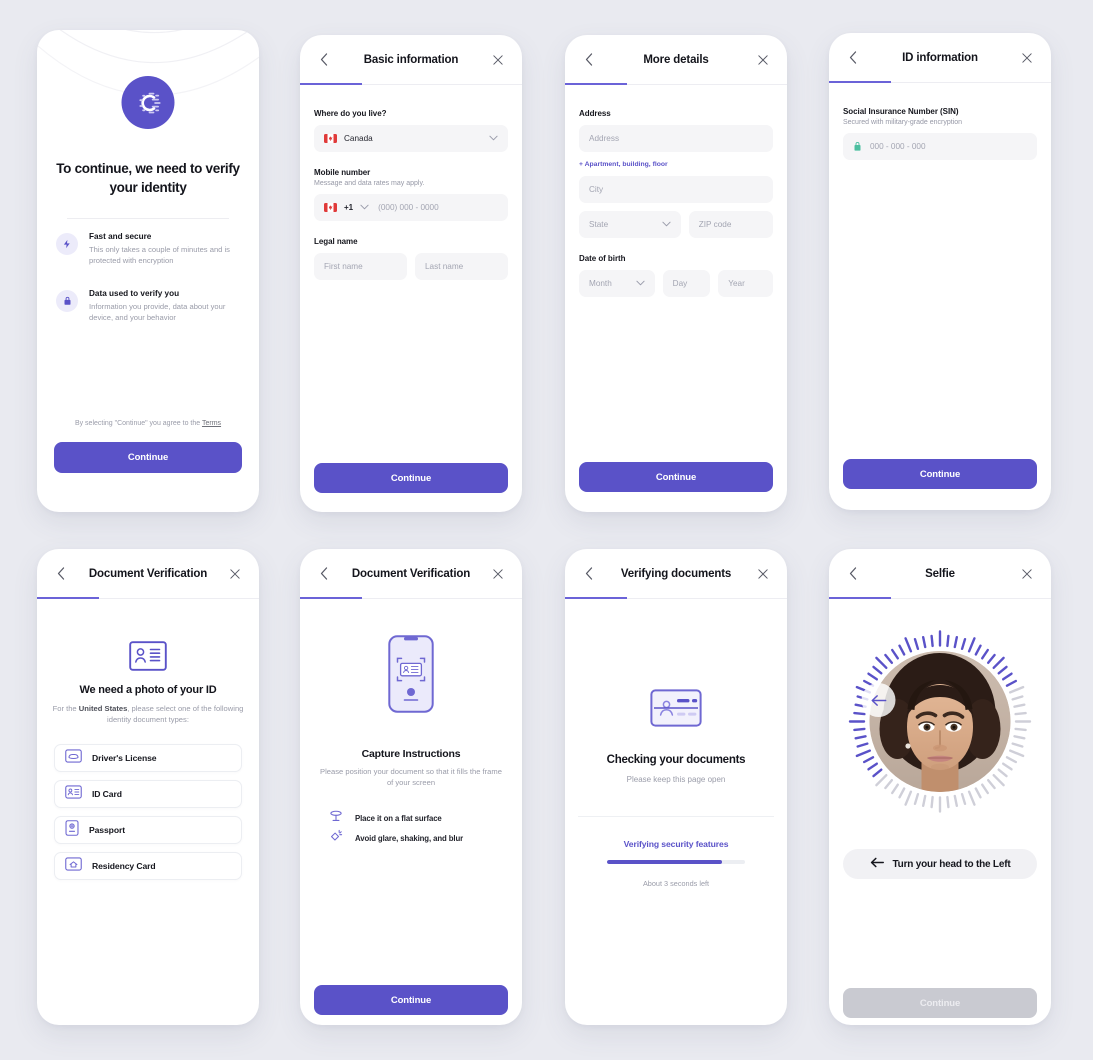  Describe the element at coordinates (138, 423) in the screenshot. I see `terms-prefix: By selecting "Continue" you agree to the` at that location.